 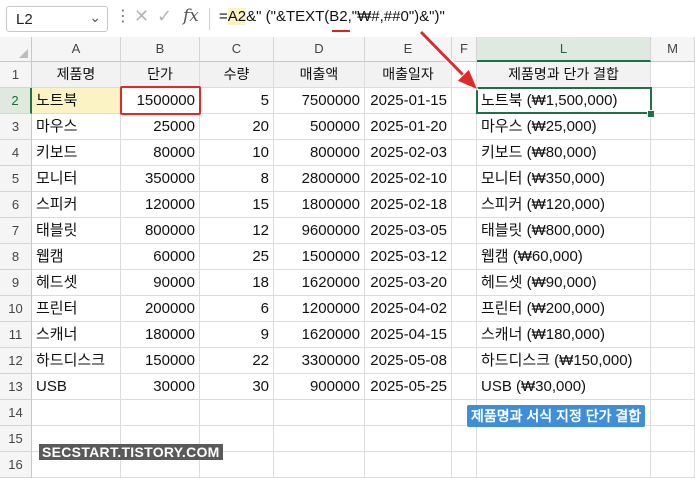 I want to click on annotation-arrow, so click(x=448, y=60).